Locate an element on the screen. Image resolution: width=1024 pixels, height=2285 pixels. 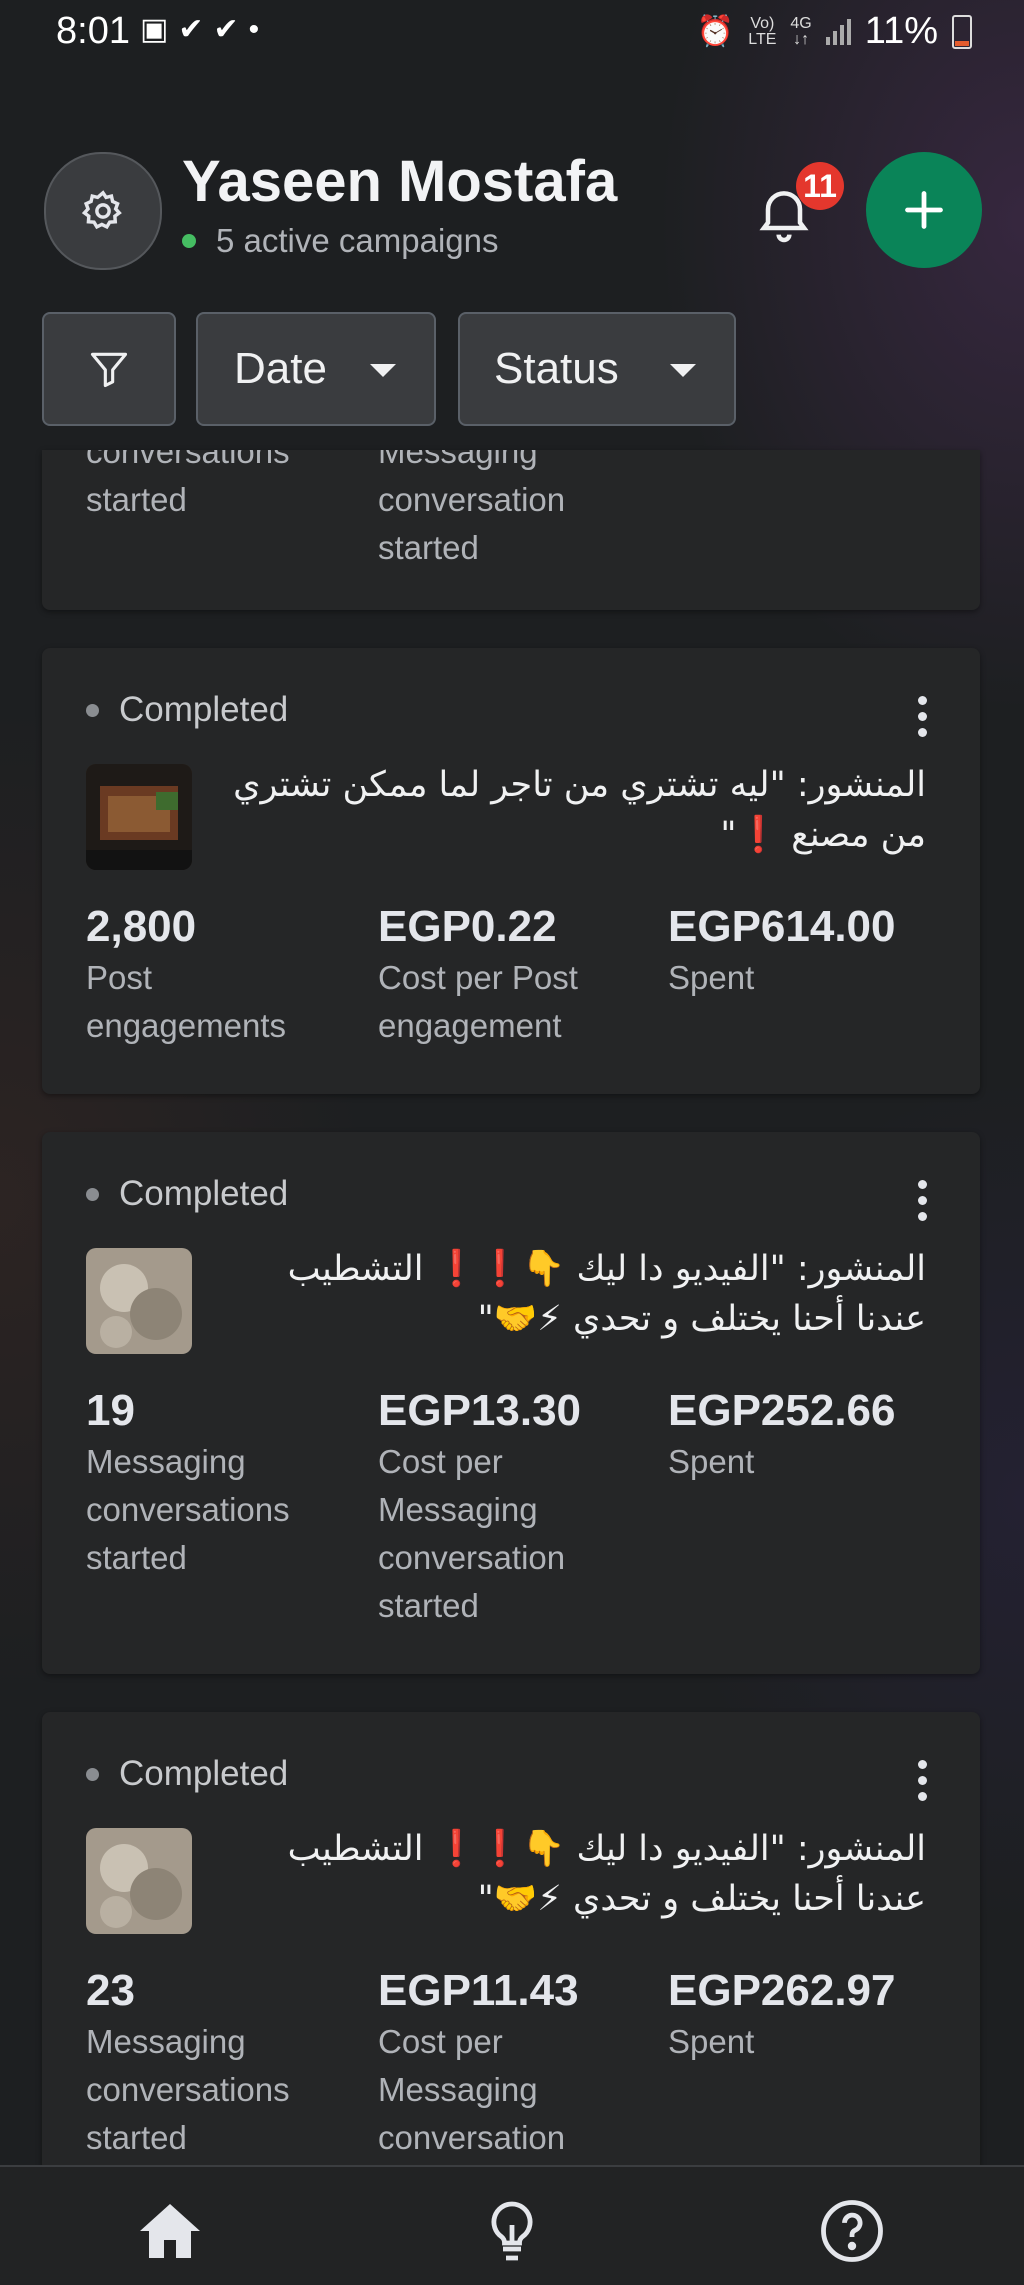
metric-label: Messaging conversation started is located at coordinates (472, 508).